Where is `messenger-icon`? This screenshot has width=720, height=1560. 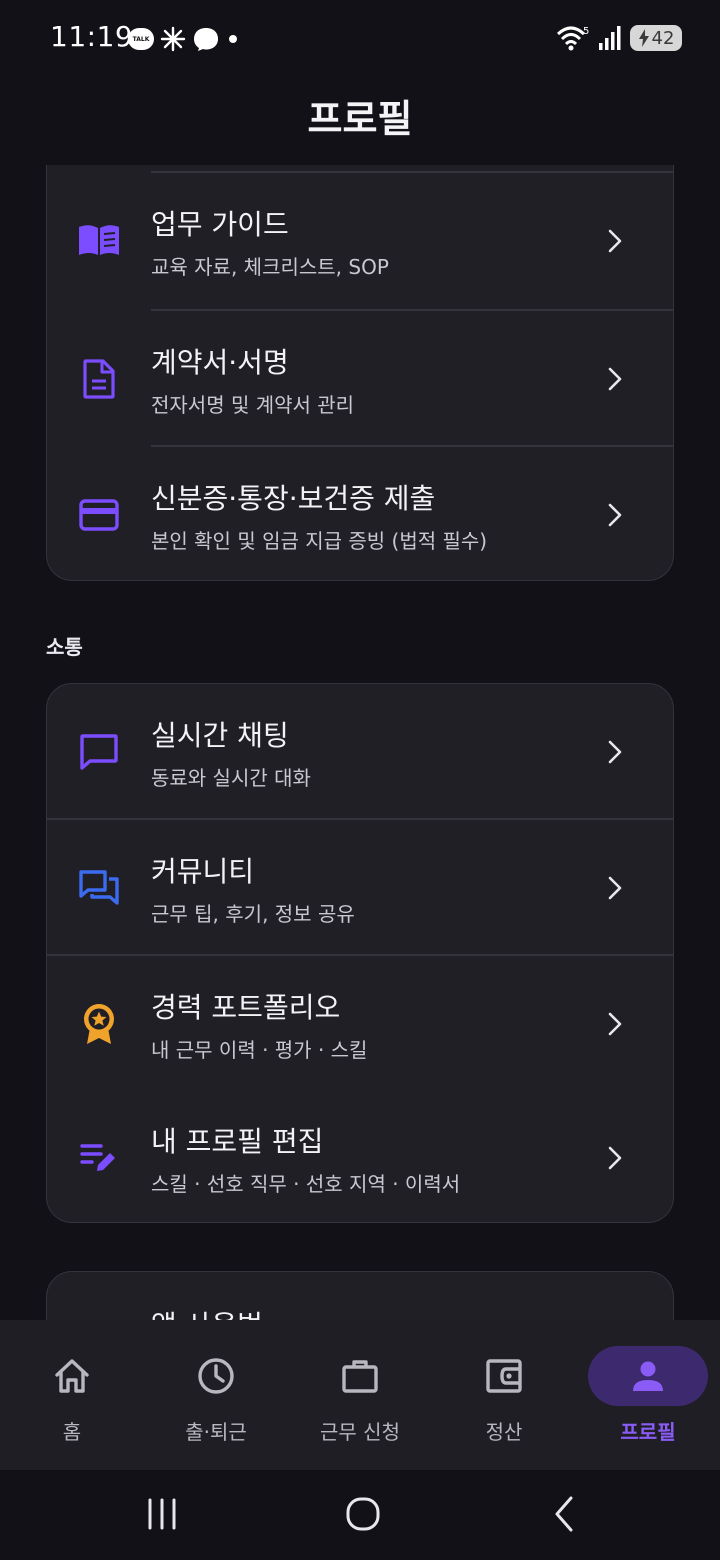 messenger-icon is located at coordinates (206, 39).